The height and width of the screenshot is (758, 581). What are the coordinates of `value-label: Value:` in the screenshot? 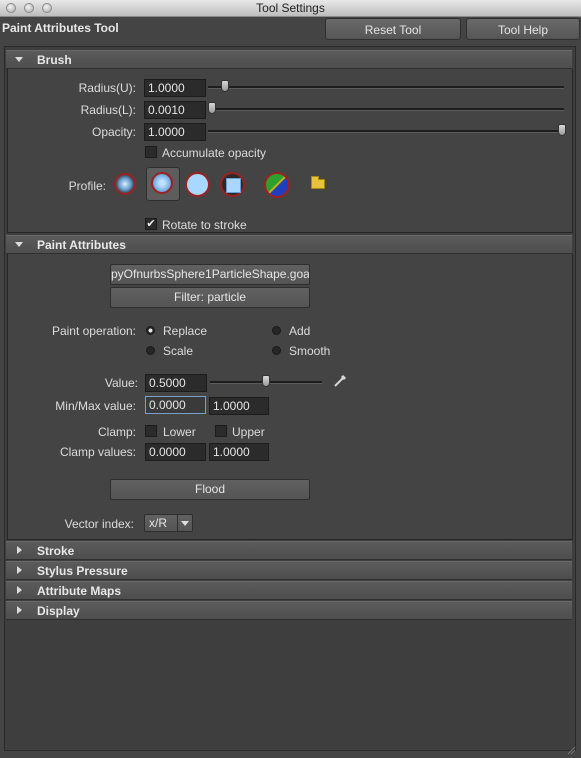 It's located at (121, 383).